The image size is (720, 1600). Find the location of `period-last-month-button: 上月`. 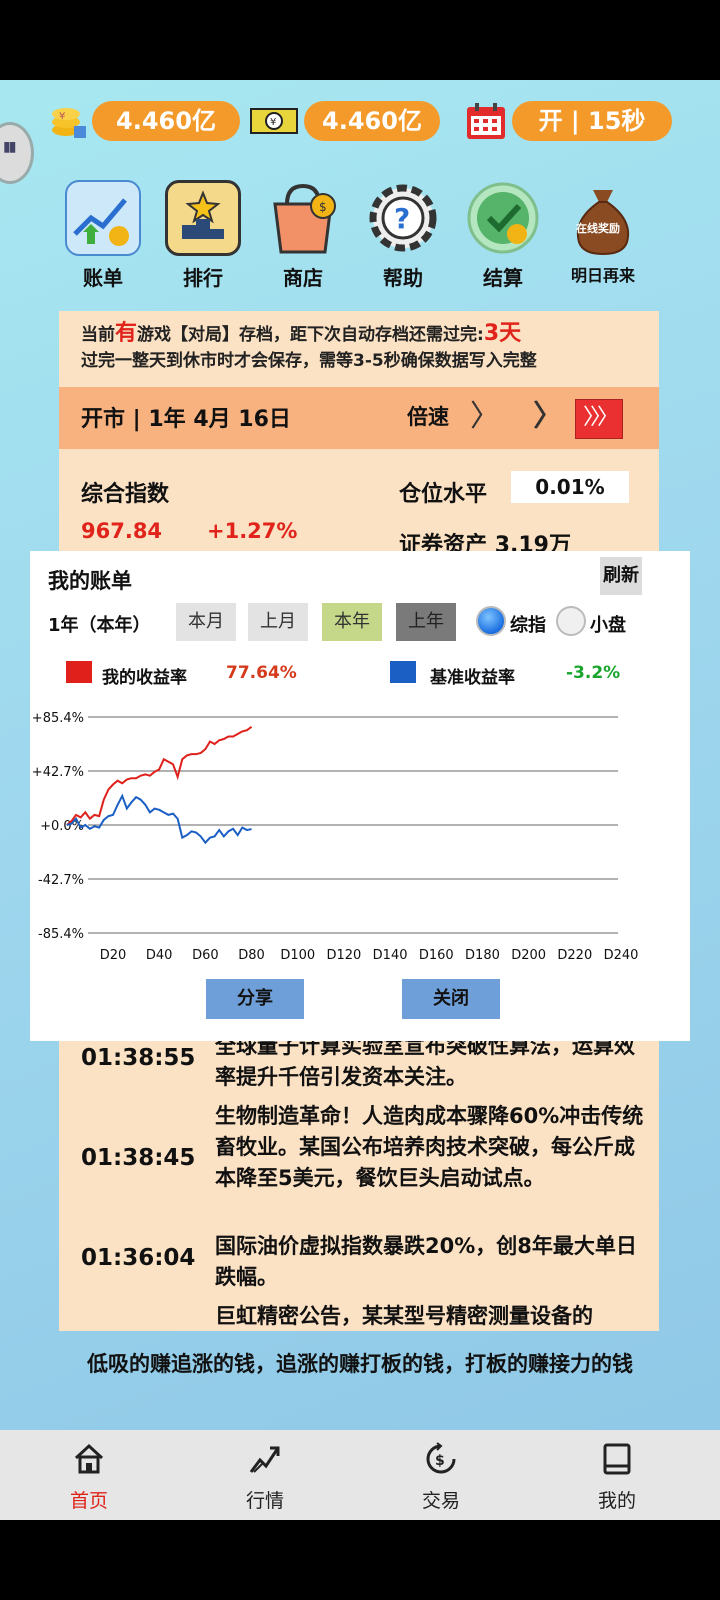

period-last-month-button: 上月 is located at coordinates (278, 622).